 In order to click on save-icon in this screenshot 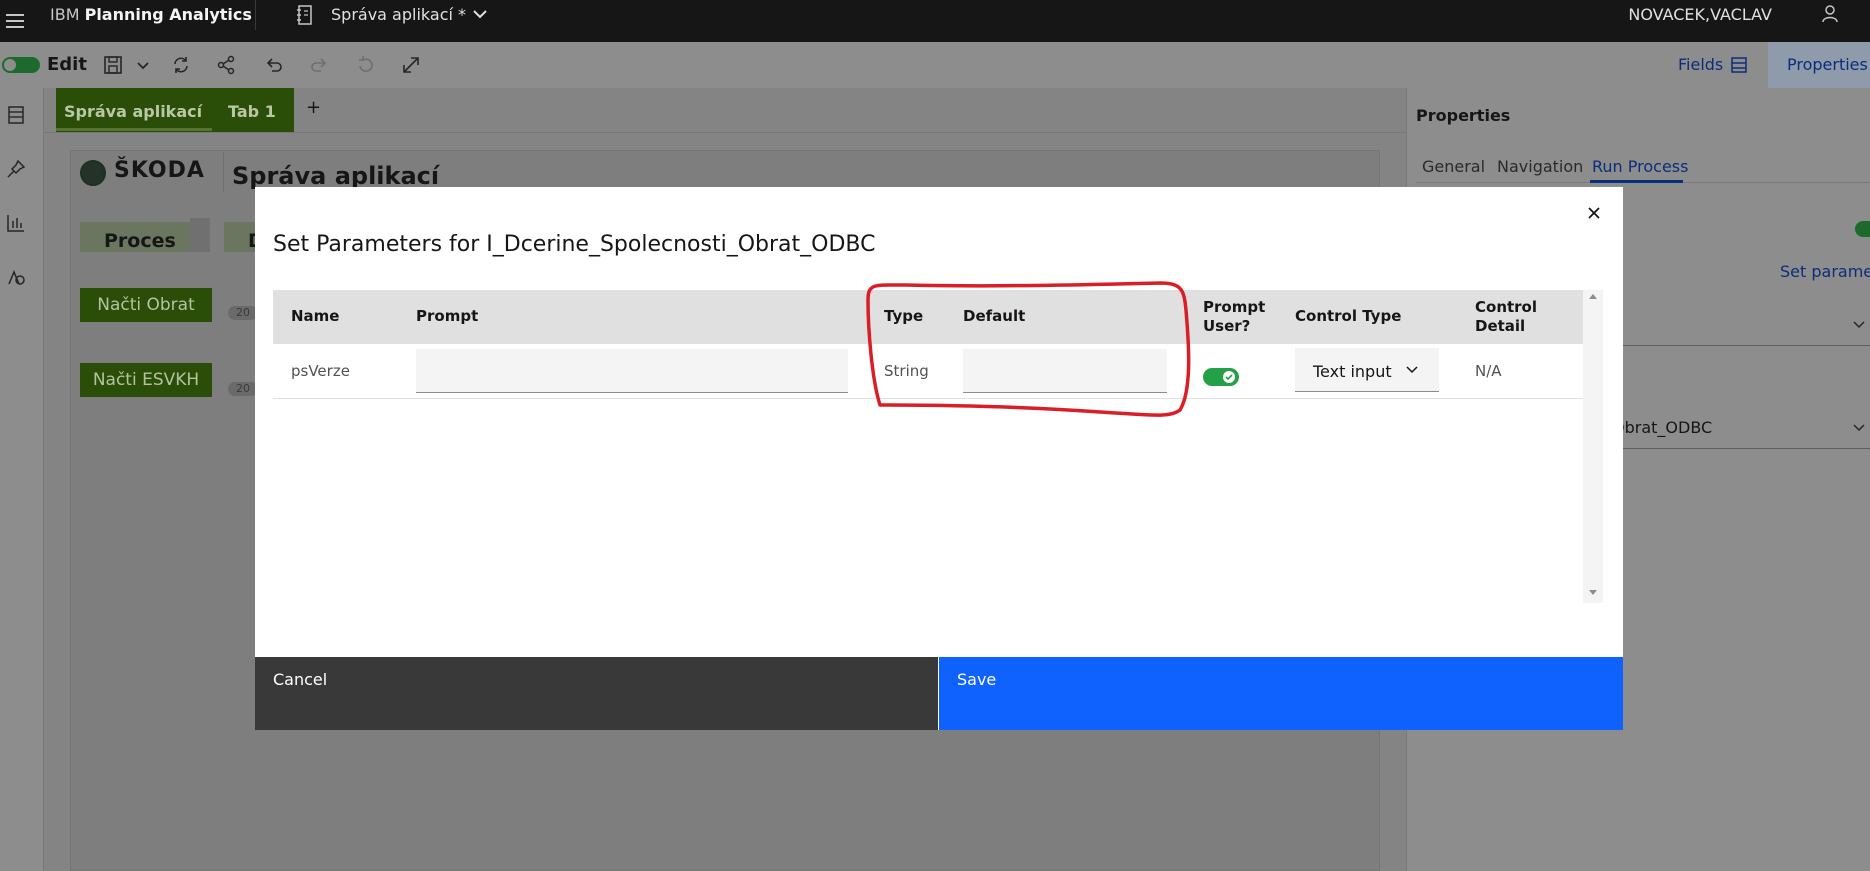, I will do `click(113, 65)`.